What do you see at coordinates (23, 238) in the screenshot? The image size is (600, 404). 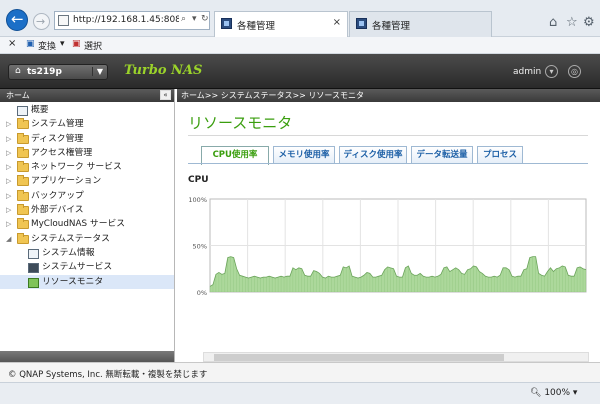 I see `folder-open-icon` at bounding box center [23, 238].